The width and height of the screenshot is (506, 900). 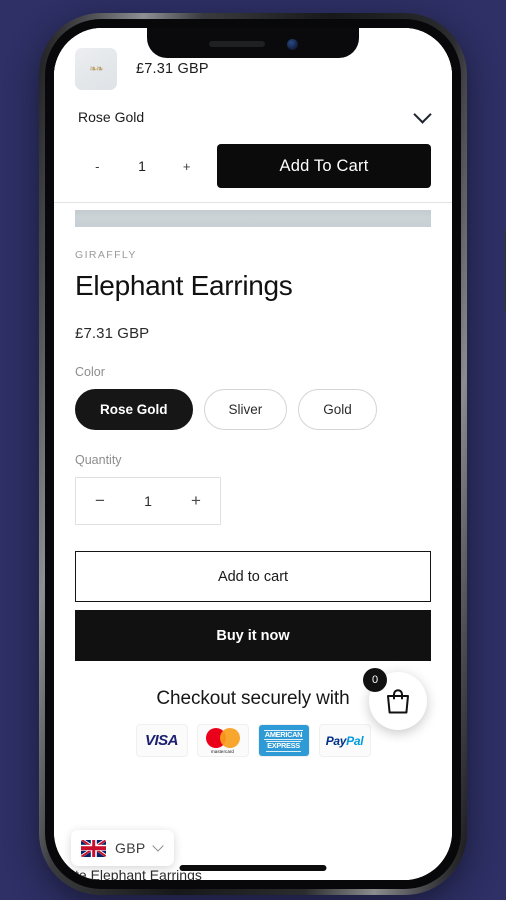 I want to click on phone-notch, so click(x=253, y=43).